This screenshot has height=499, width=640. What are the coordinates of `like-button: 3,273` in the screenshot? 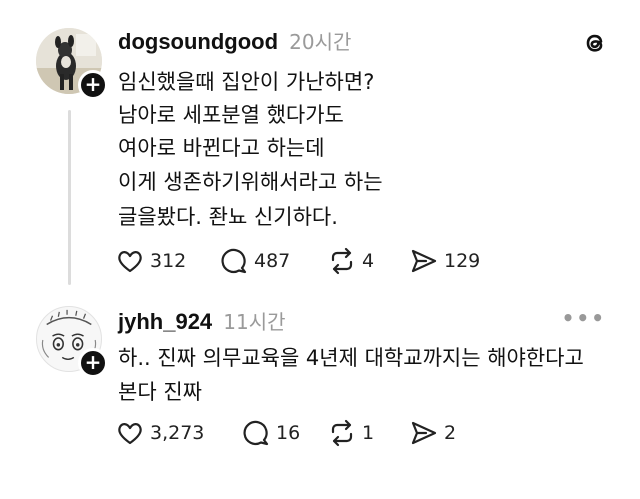 It's located at (160, 433).